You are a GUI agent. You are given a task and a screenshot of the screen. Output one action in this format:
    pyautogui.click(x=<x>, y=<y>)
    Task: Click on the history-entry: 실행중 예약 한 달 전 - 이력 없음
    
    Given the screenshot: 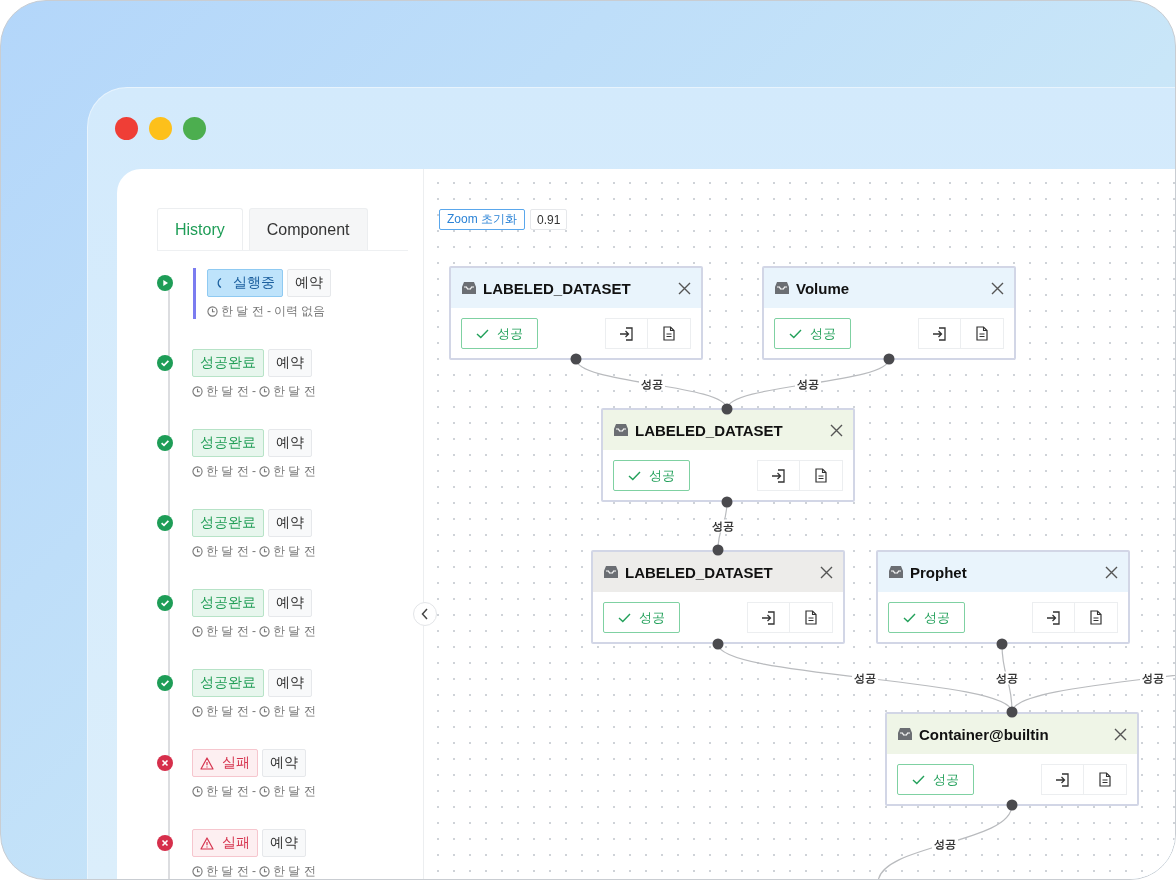 What is the action you would take?
    pyautogui.click(x=262, y=293)
    